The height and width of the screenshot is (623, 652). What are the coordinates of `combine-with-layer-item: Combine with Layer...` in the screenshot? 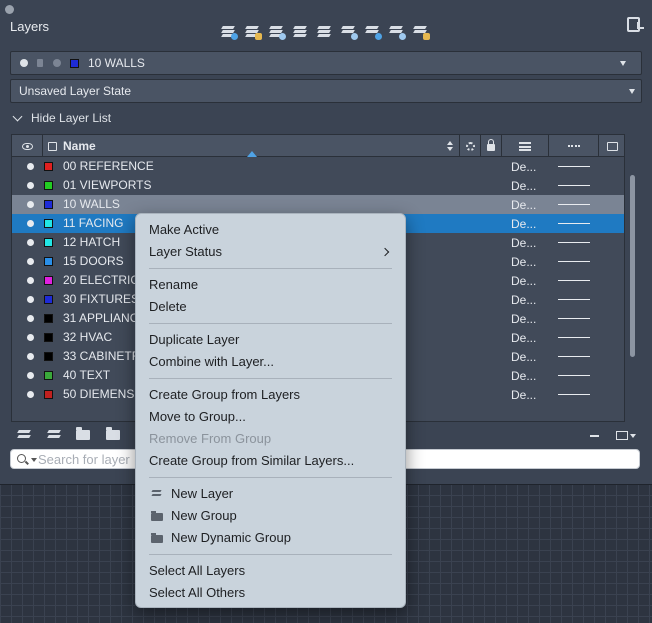 It's located at (270, 362).